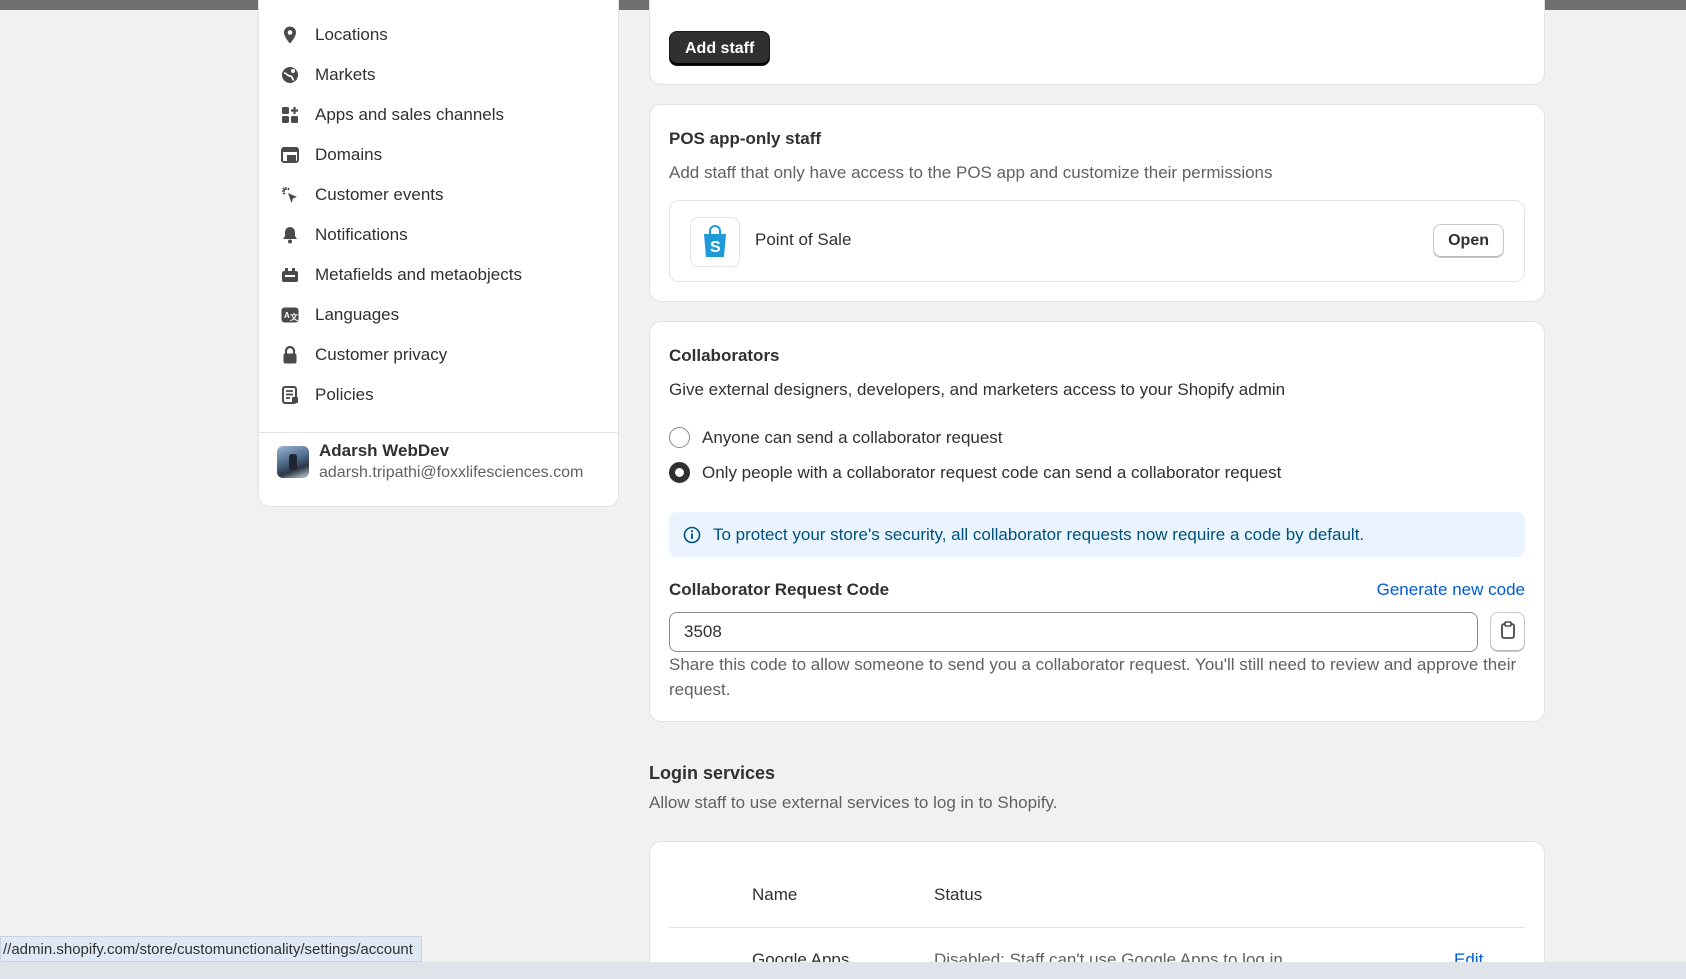 The image size is (1686, 979). Describe the element at coordinates (843, 970) in the screenshot. I see `taskbar` at that location.